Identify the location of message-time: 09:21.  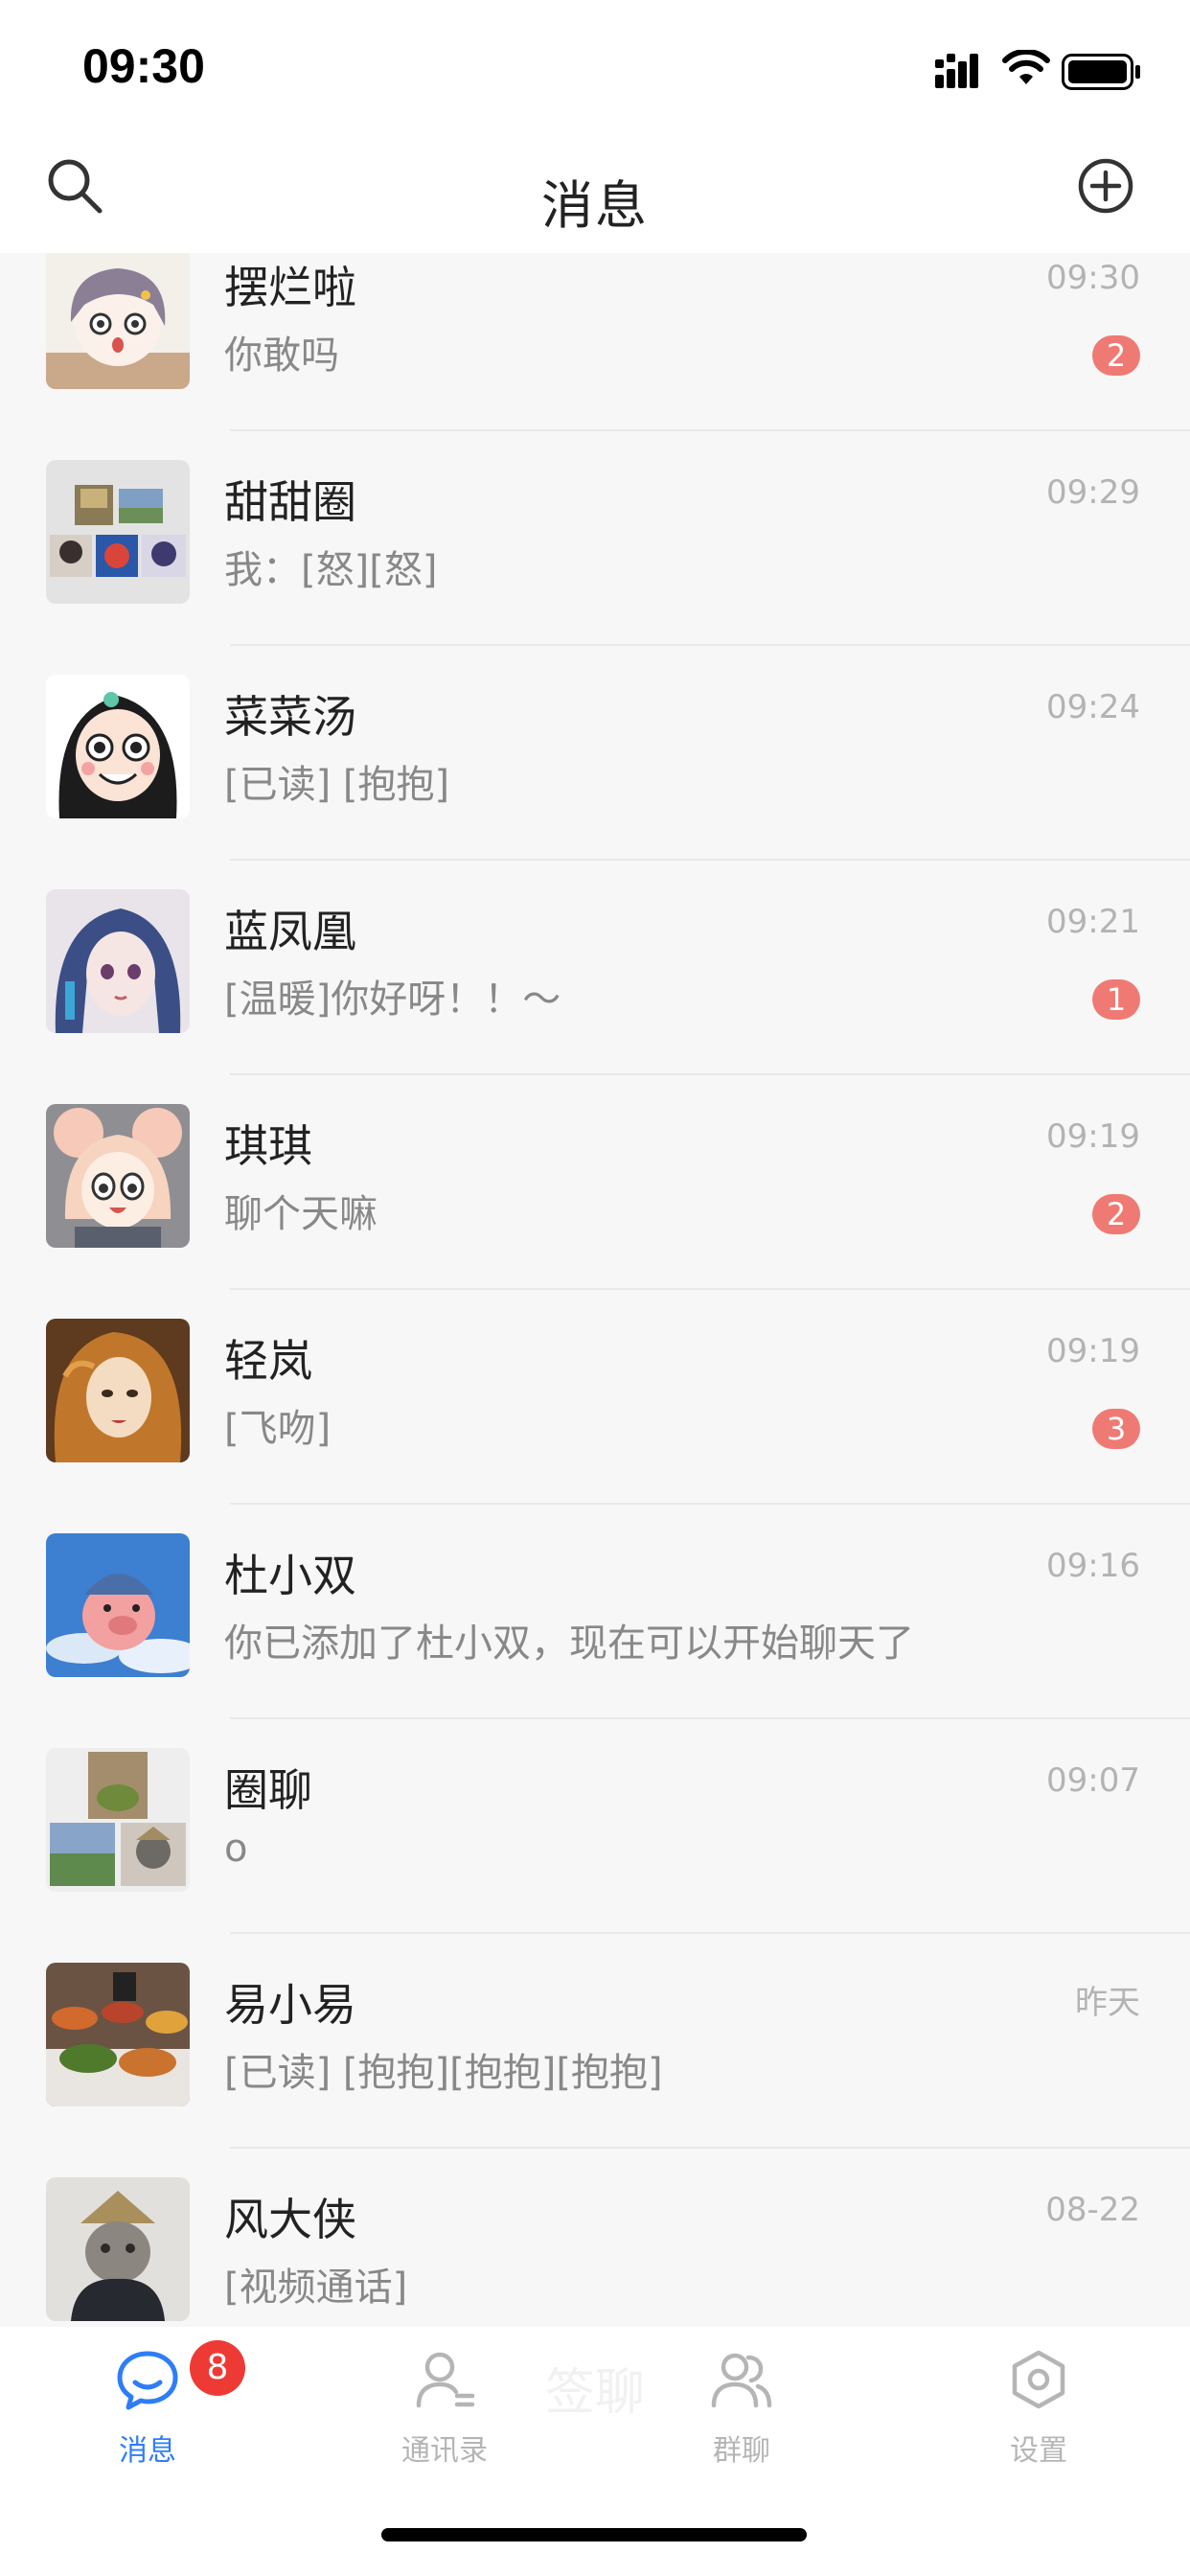
(1093, 922).